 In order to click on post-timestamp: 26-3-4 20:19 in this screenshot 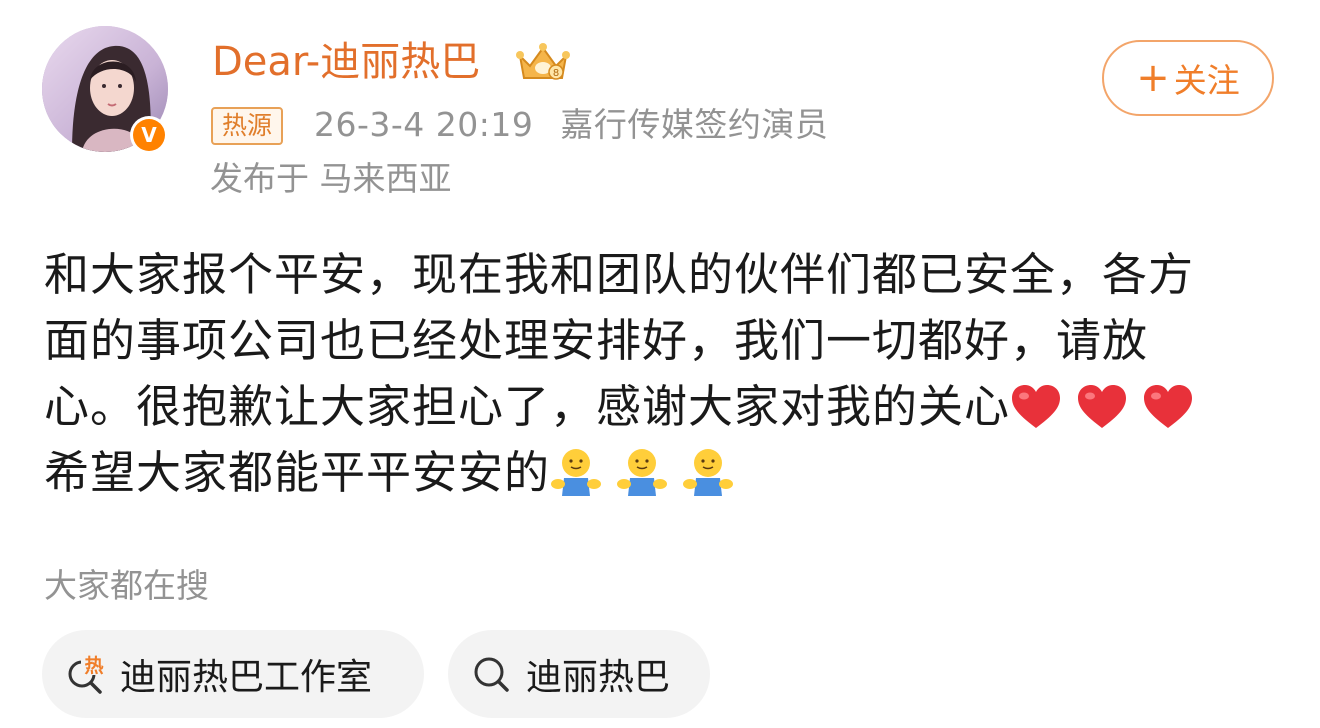, I will do `click(424, 124)`.